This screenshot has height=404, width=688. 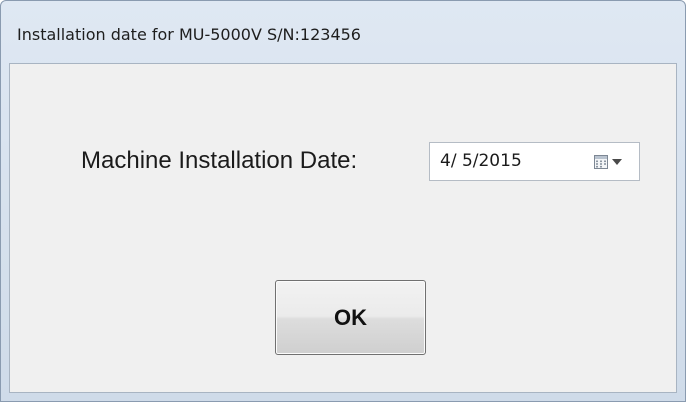 I want to click on ok-button-label: OK, so click(x=350, y=317).